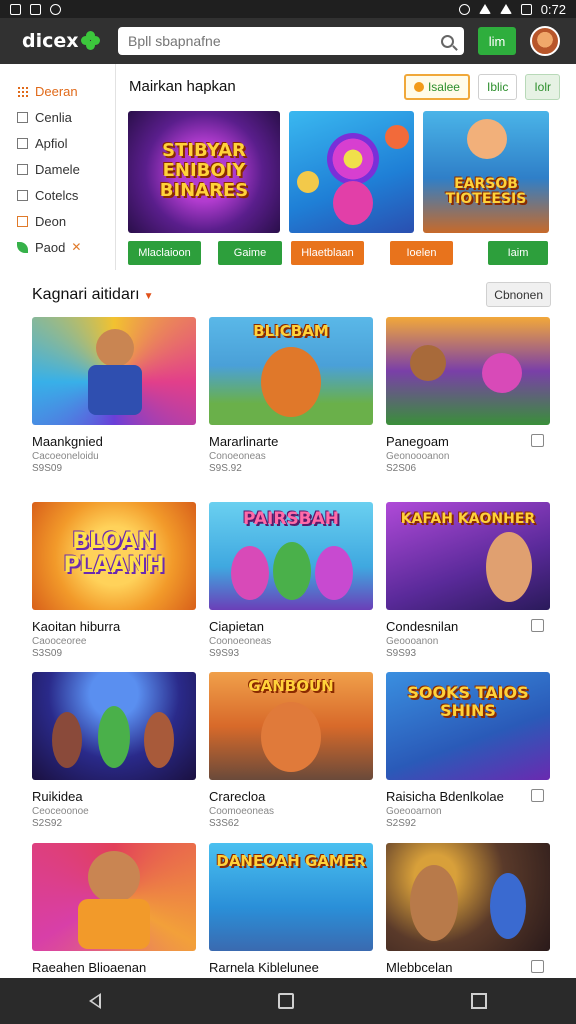 Image resolution: width=576 pixels, height=1024 pixels. I want to click on search-input, so click(284, 41).